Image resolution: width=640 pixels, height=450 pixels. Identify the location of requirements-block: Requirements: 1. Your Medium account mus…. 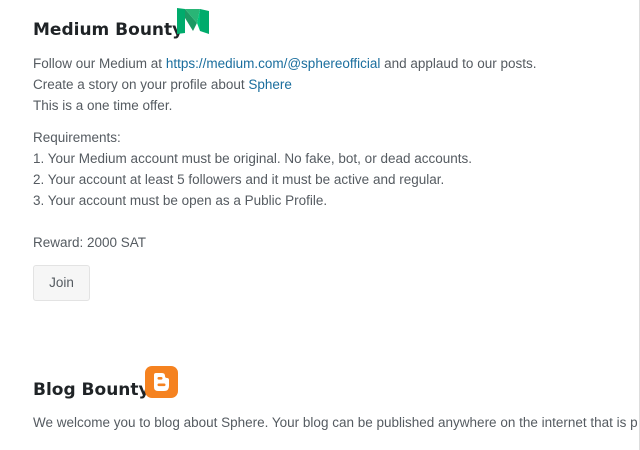
(252, 169).